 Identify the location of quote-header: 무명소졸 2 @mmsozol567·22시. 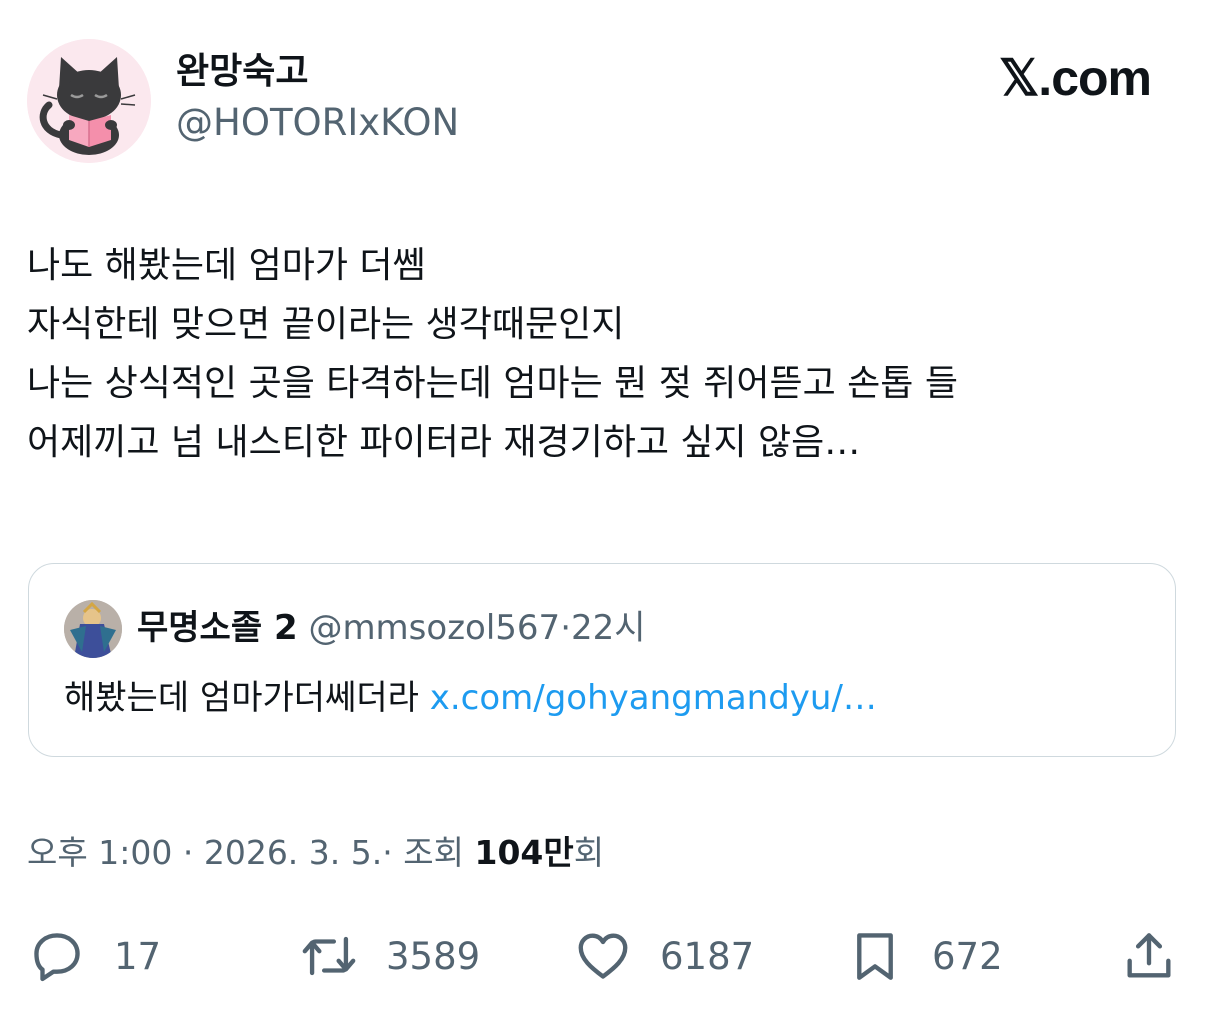
(391, 628).